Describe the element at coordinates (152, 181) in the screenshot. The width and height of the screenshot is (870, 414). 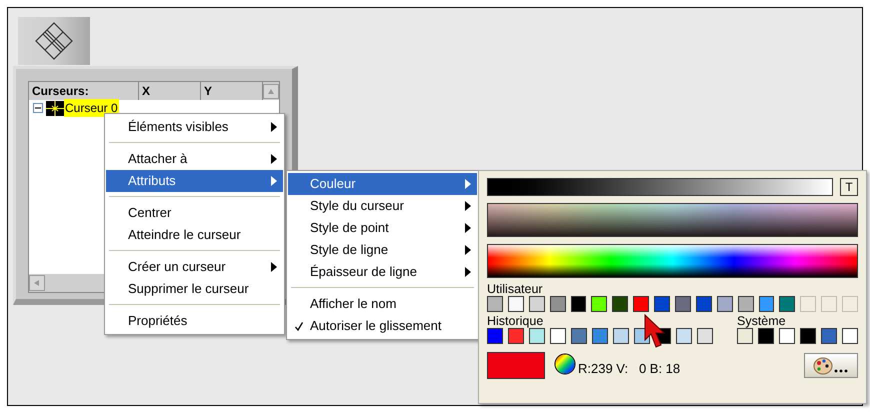
I see `menu-item-label: Attributs` at that location.